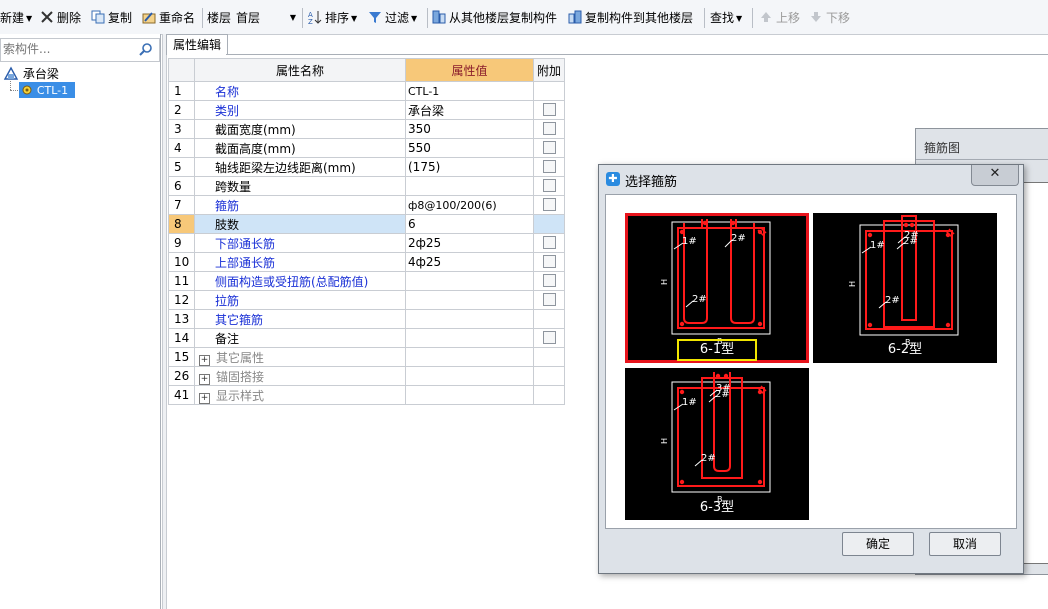  Describe the element at coordinates (630, 18) in the screenshot. I see `copy-to-floor-button: 复制构件到其他楼层` at that location.